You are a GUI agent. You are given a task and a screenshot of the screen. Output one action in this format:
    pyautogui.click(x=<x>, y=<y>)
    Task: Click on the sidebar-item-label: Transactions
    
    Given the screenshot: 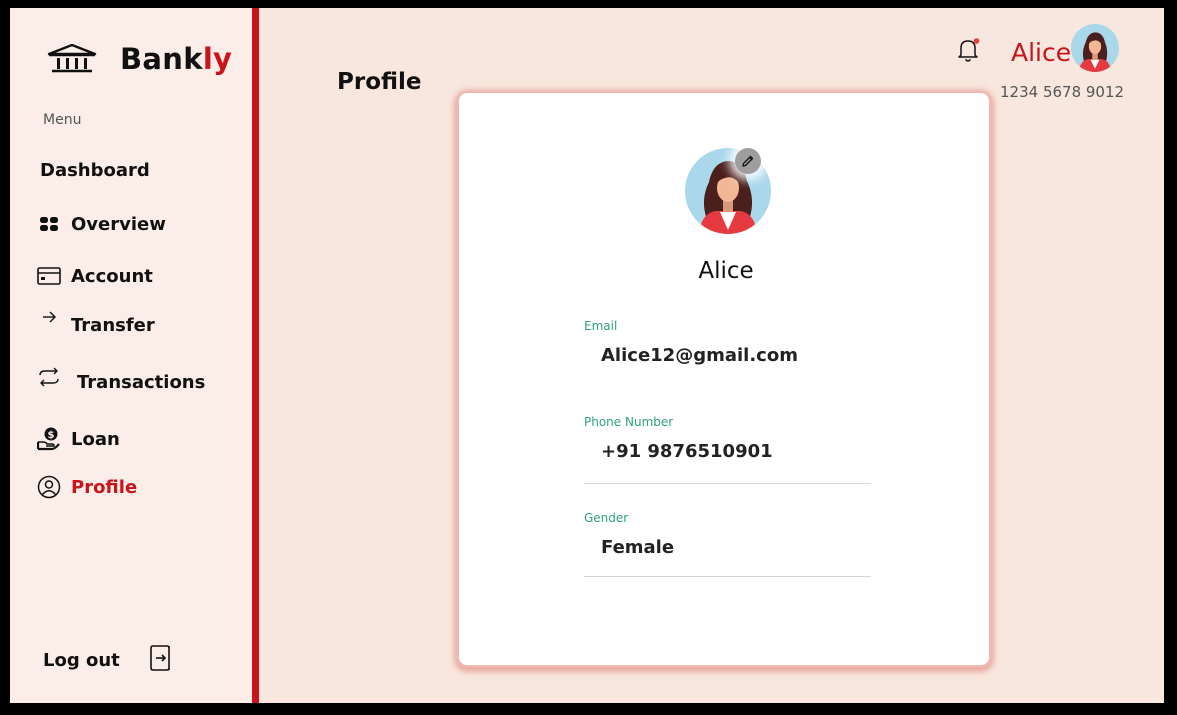 What is the action you would take?
    pyautogui.click(x=141, y=382)
    